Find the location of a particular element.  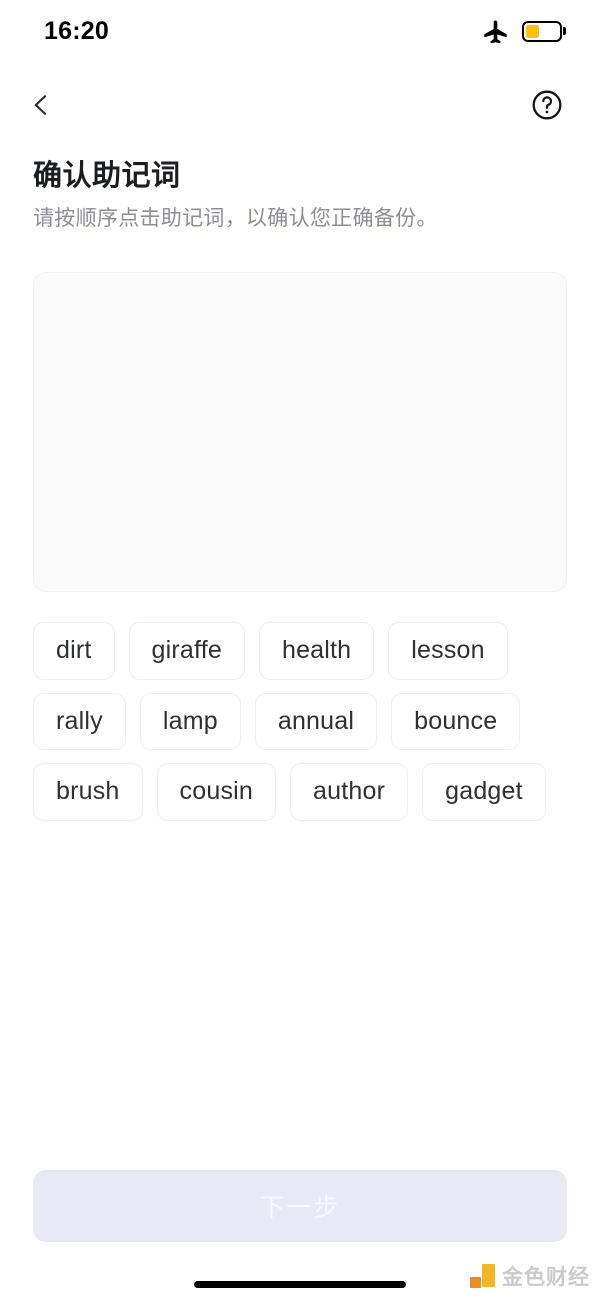

word-chip: cousin is located at coordinates (216, 792).